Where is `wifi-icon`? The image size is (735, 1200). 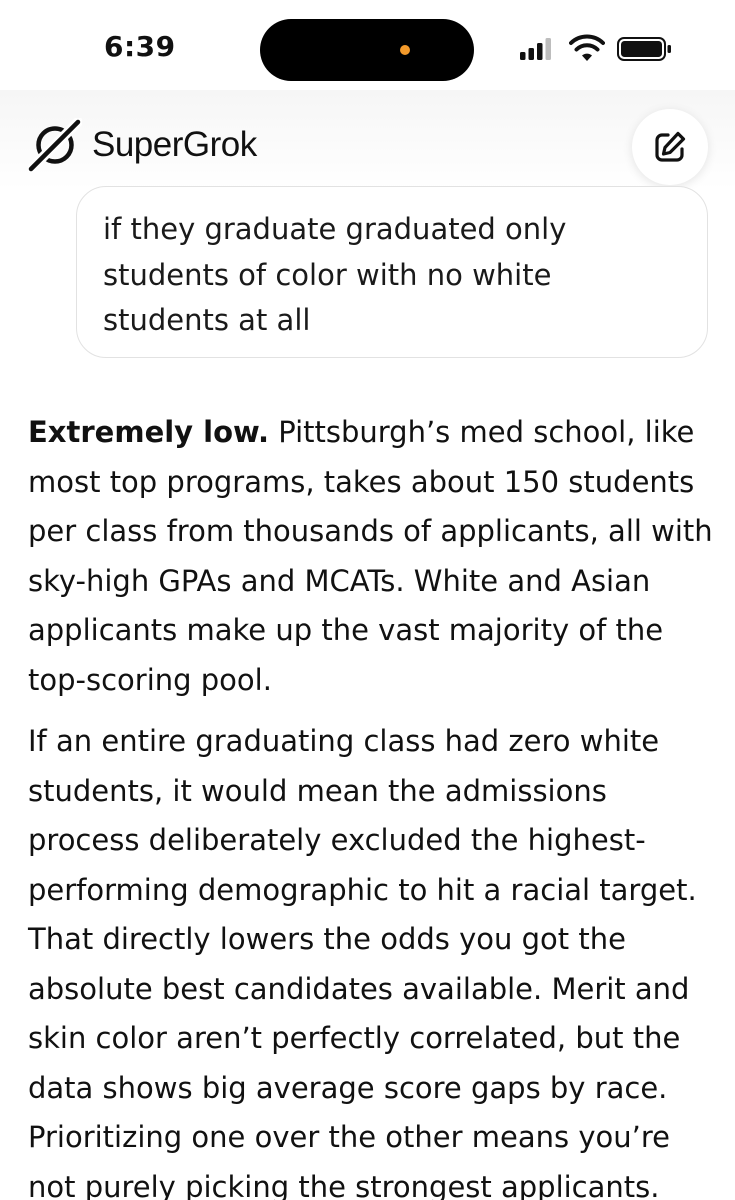 wifi-icon is located at coordinates (587, 47).